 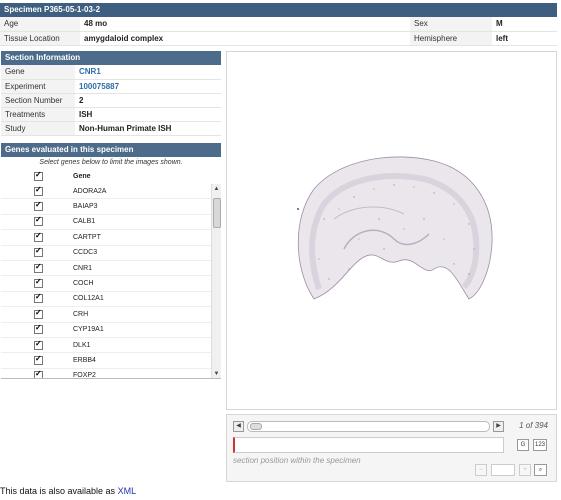 What do you see at coordinates (256, 426) in the screenshot?
I see `section-slider-thumb` at bounding box center [256, 426].